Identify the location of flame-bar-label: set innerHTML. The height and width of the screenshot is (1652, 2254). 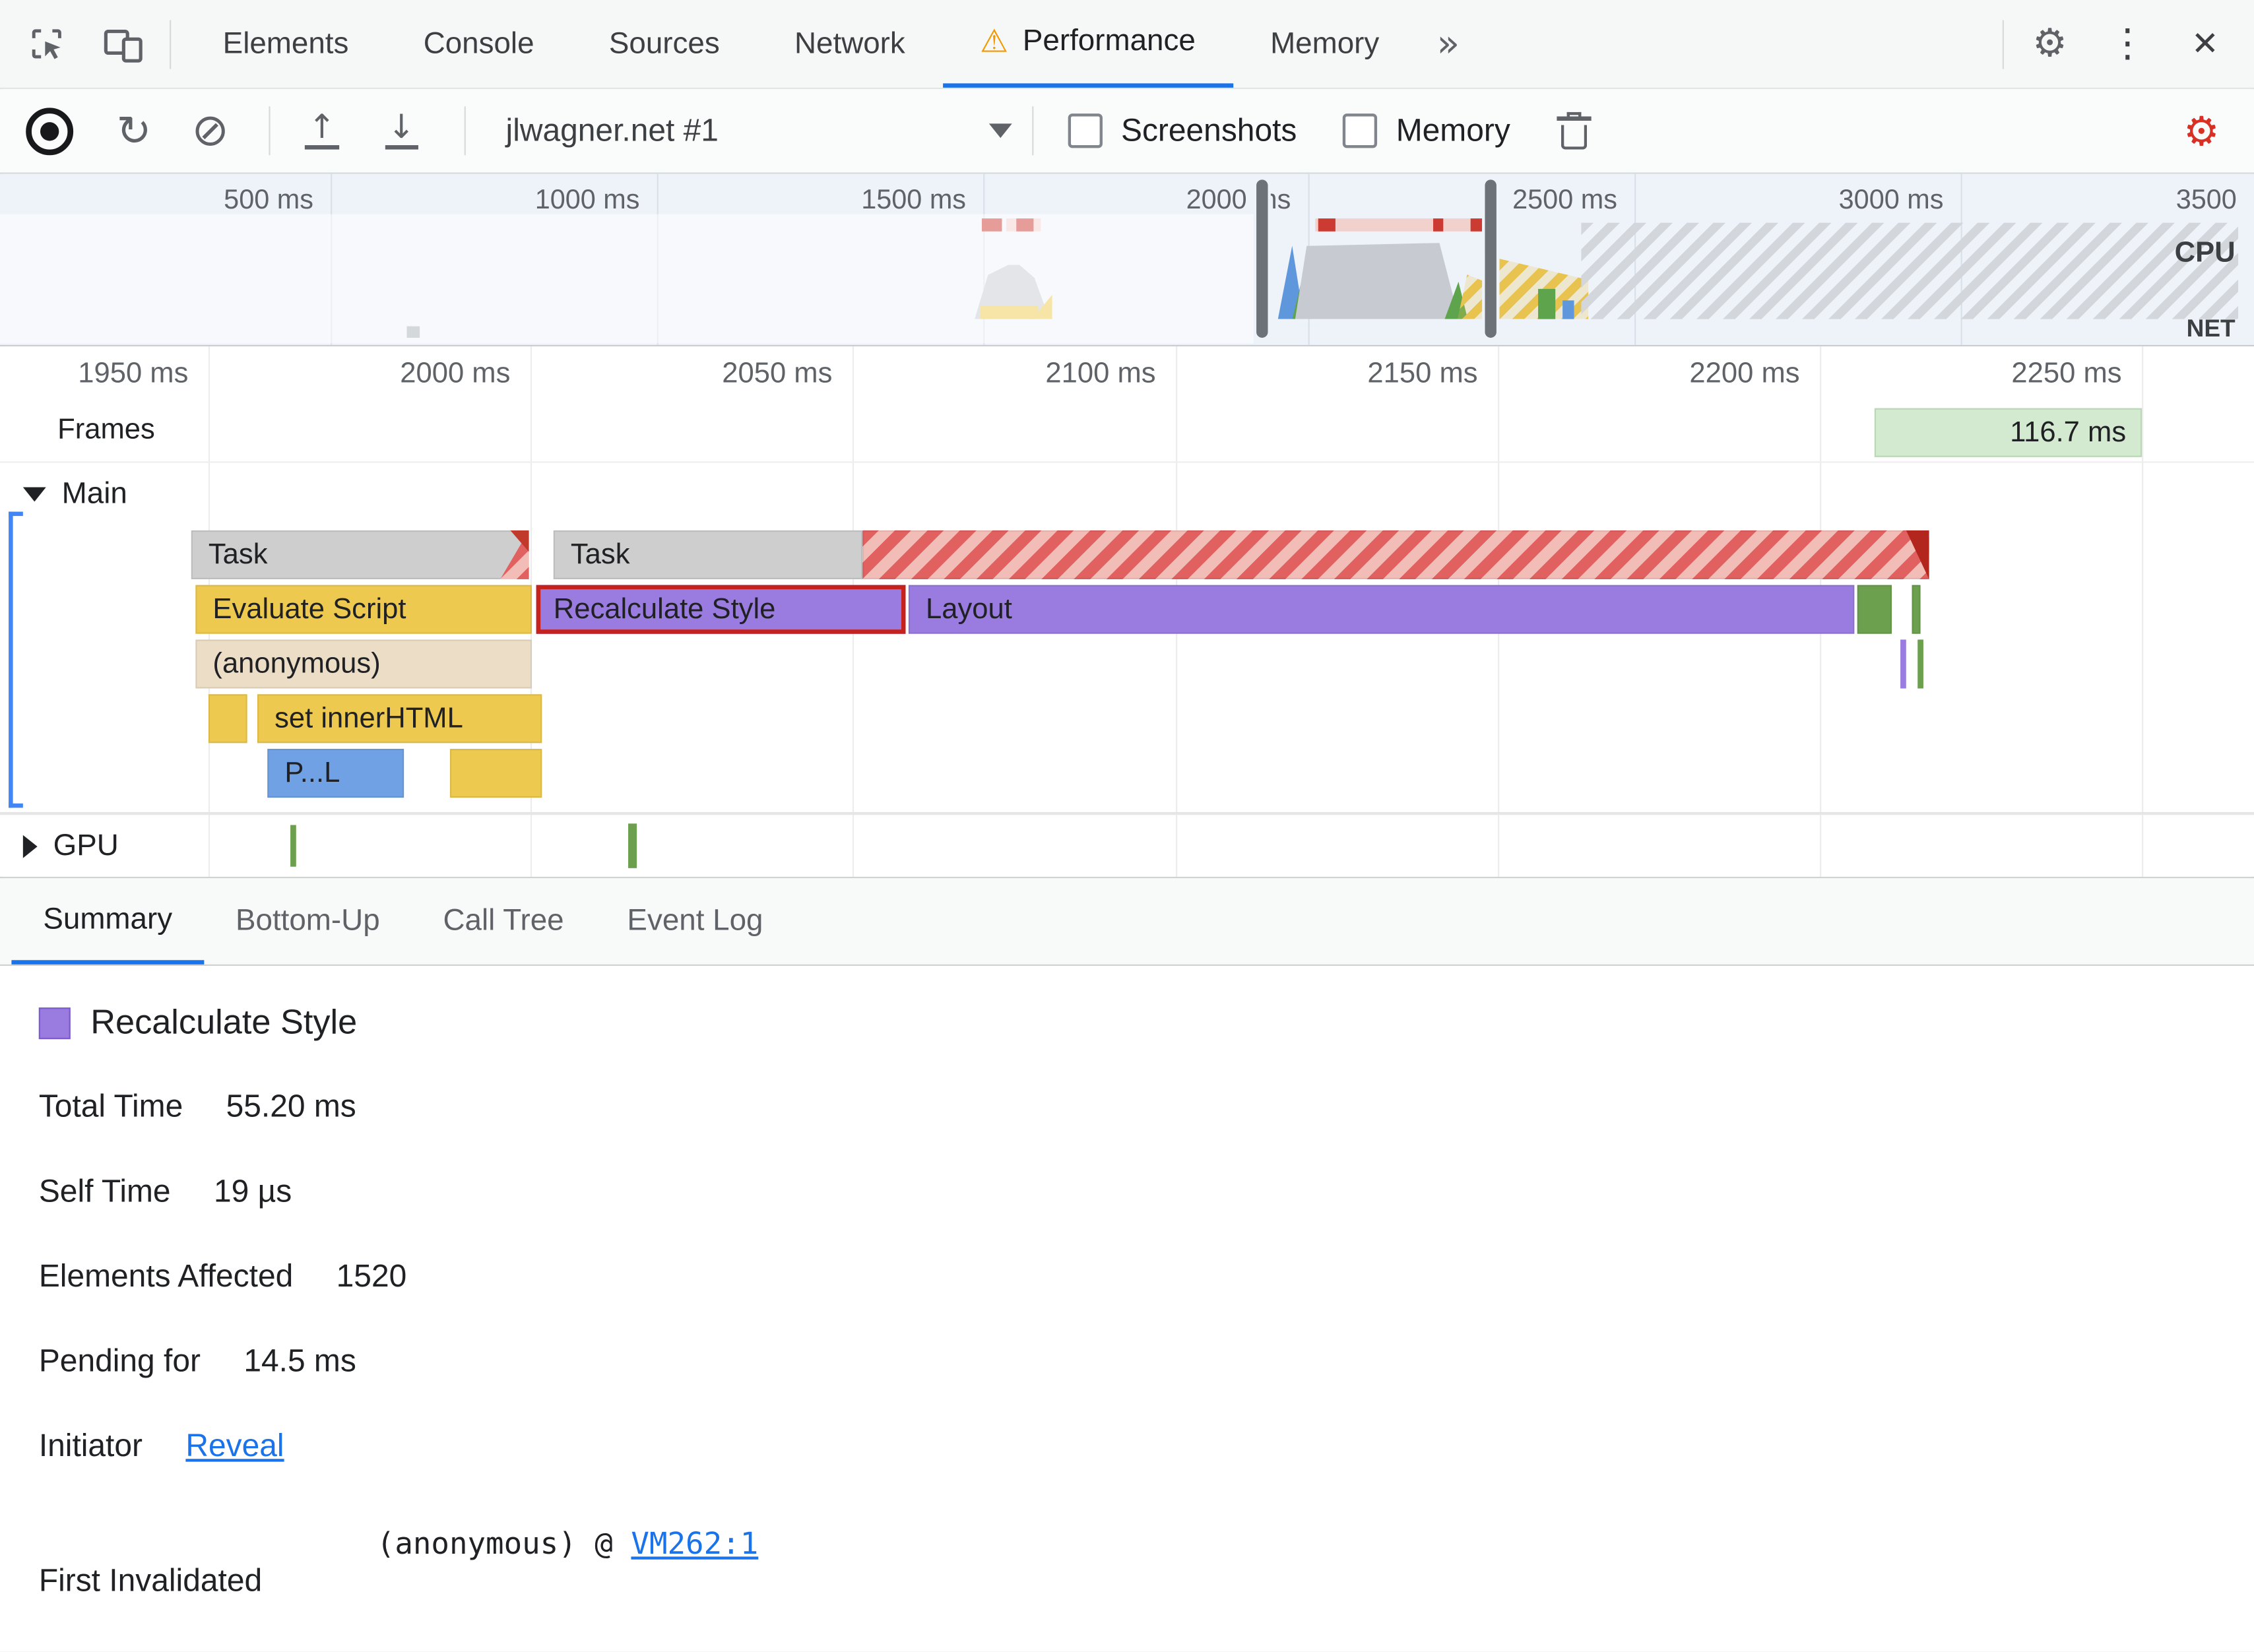
(368, 719).